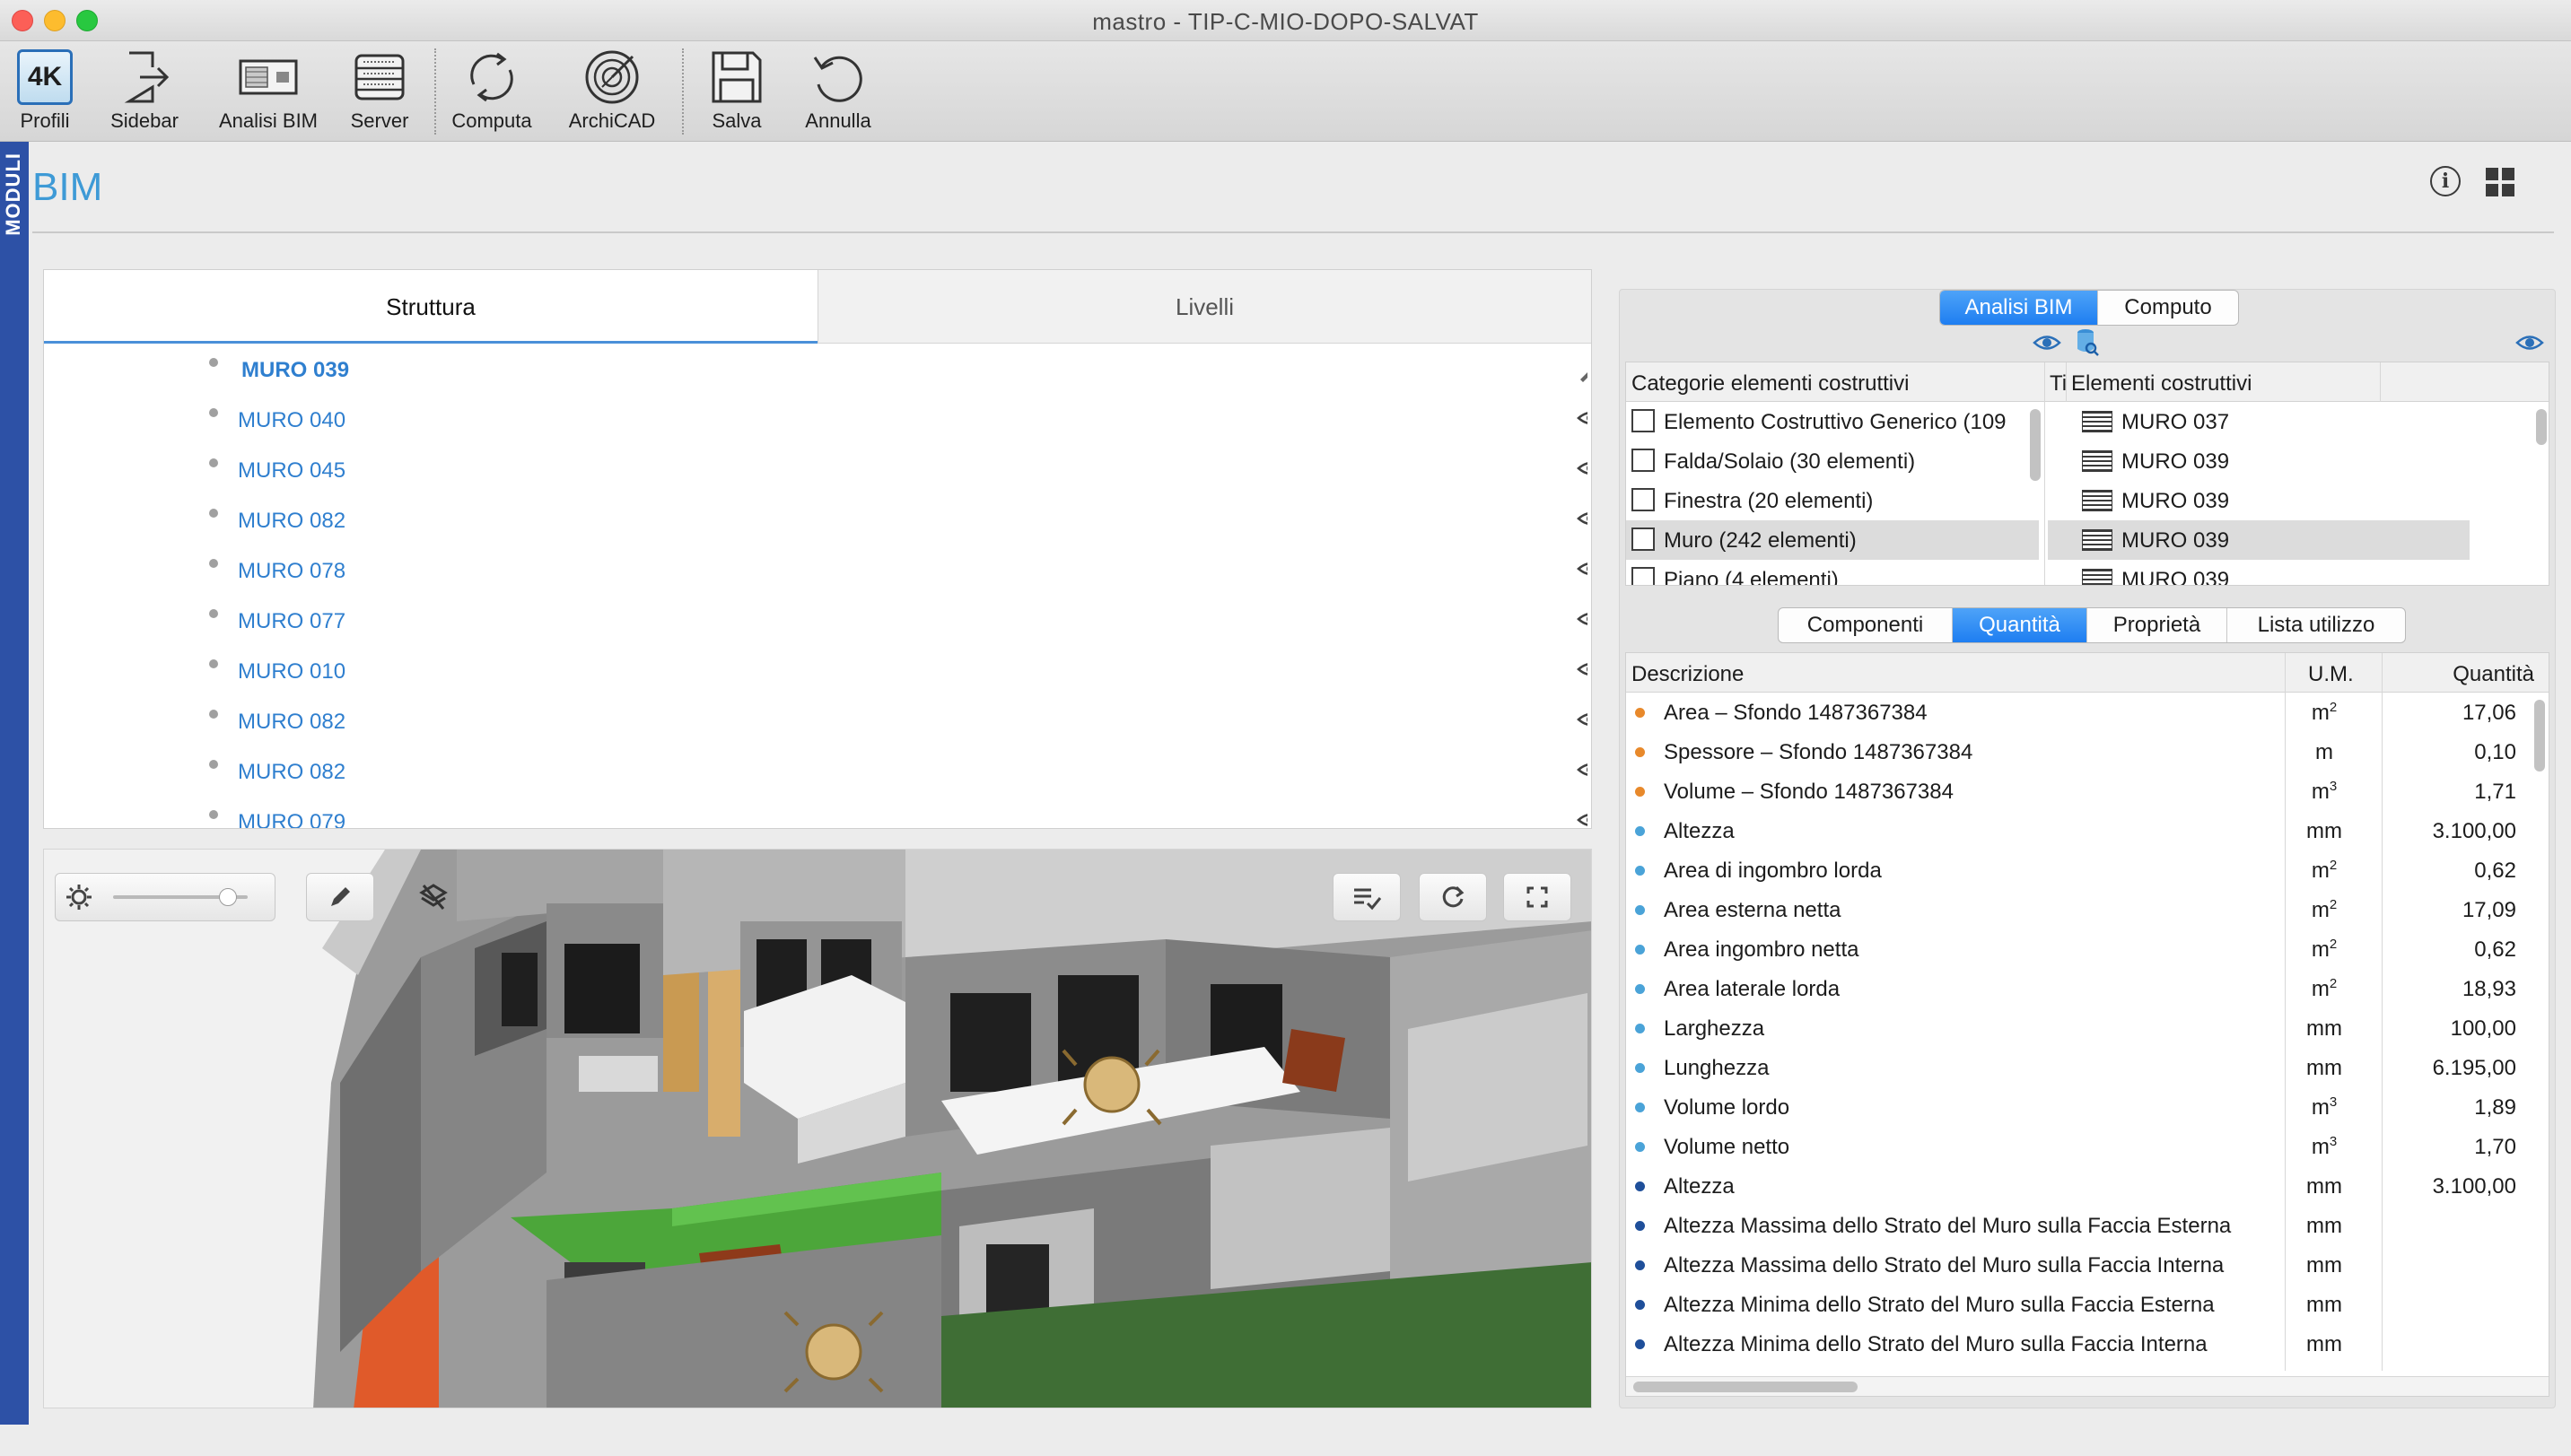 The height and width of the screenshot is (1456, 2571). What do you see at coordinates (2019, 308) in the screenshot?
I see `tab-analisi-bim: Analisi BIM` at bounding box center [2019, 308].